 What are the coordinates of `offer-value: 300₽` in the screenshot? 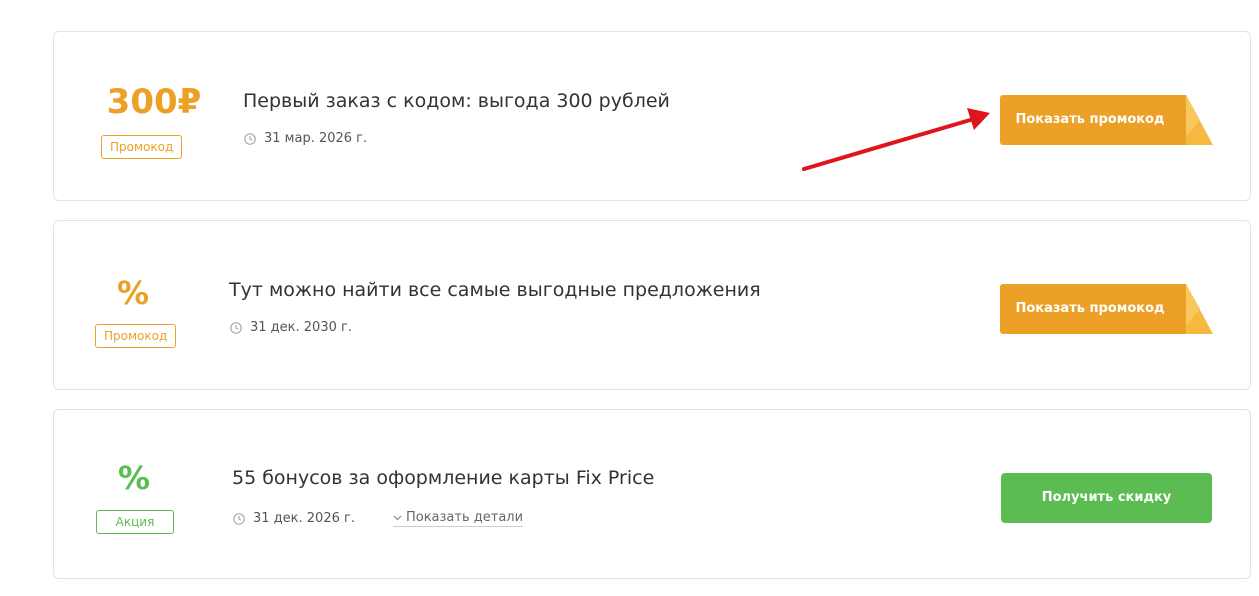 It's located at (154, 102).